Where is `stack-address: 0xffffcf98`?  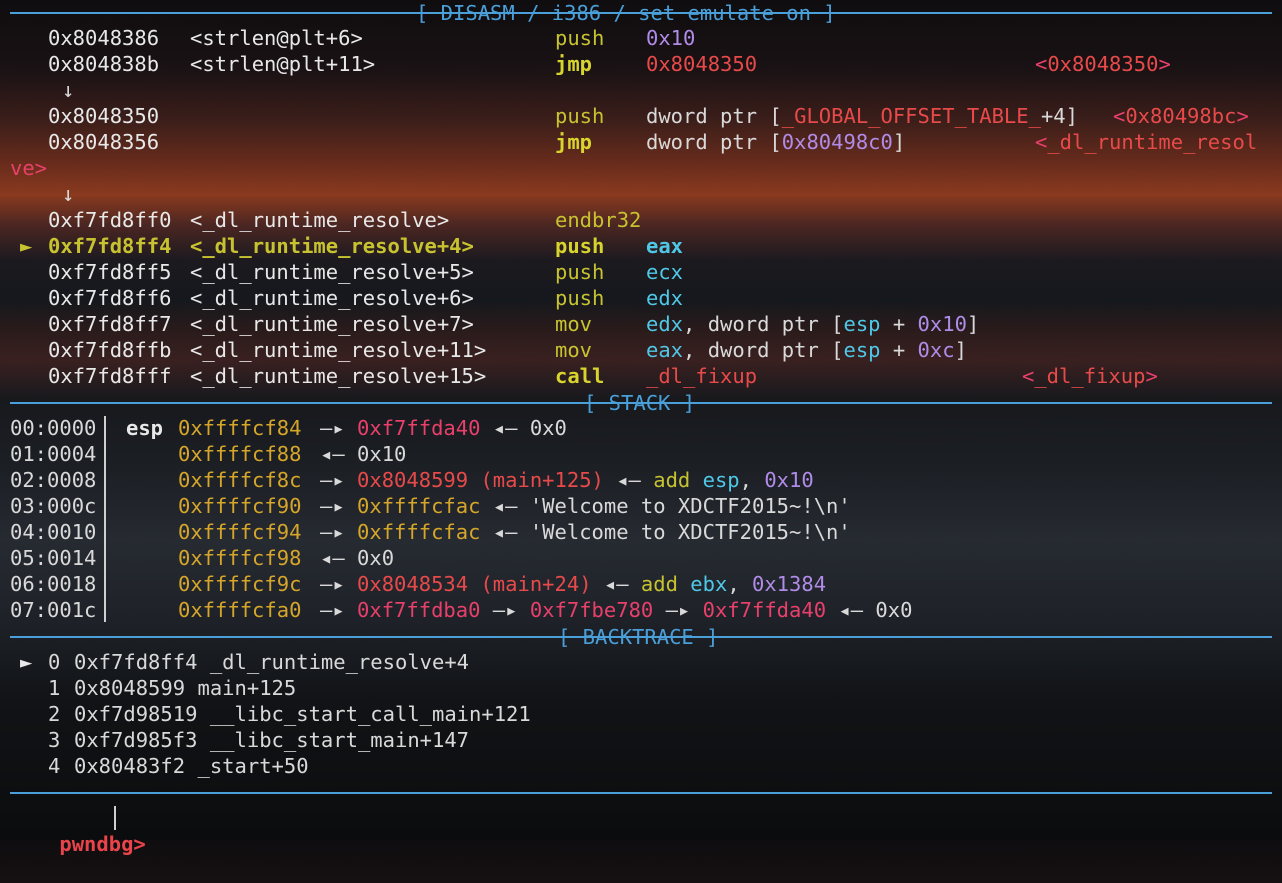
stack-address: 0xffffcf98 is located at coordinates (240, 558).